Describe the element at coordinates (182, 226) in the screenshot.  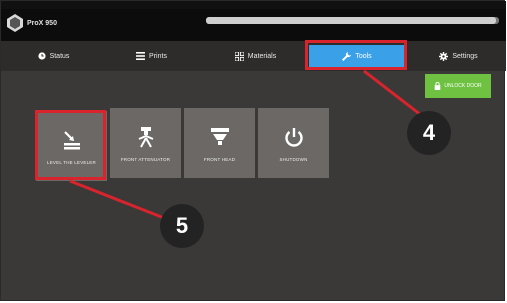
I see `callout-badge-5: 5` at that location.